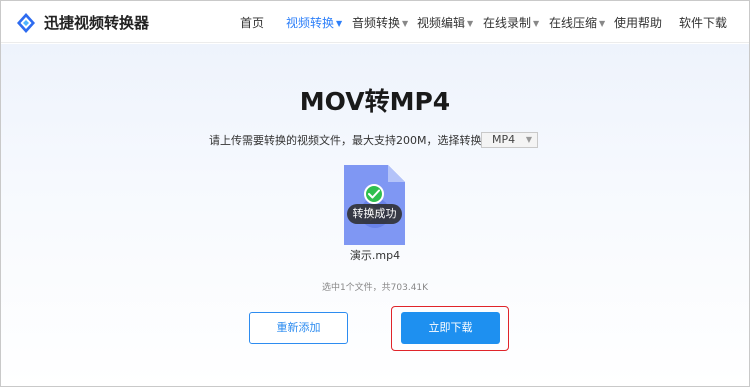 The height and width of the screenshot is (387, 750). What do you see at coordinates (375, 255) in the screenshot?
I see `file-name: 演示.mp4` at bounding box center [375, 255].